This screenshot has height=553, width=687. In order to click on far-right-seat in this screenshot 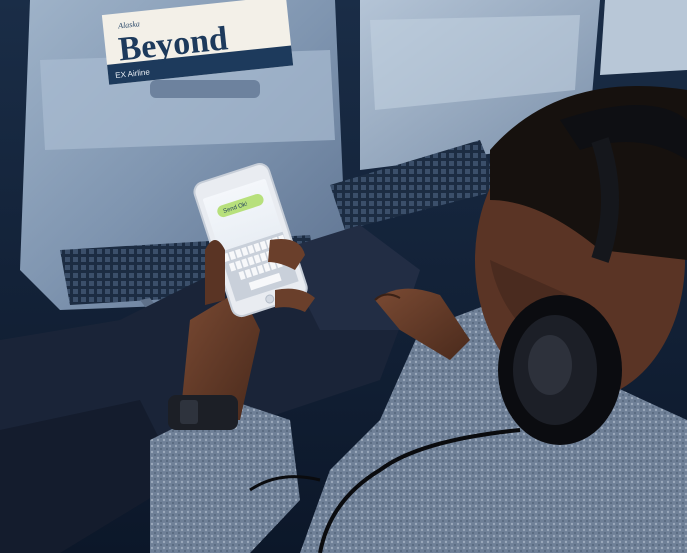, I will do `click(643, 37)`.